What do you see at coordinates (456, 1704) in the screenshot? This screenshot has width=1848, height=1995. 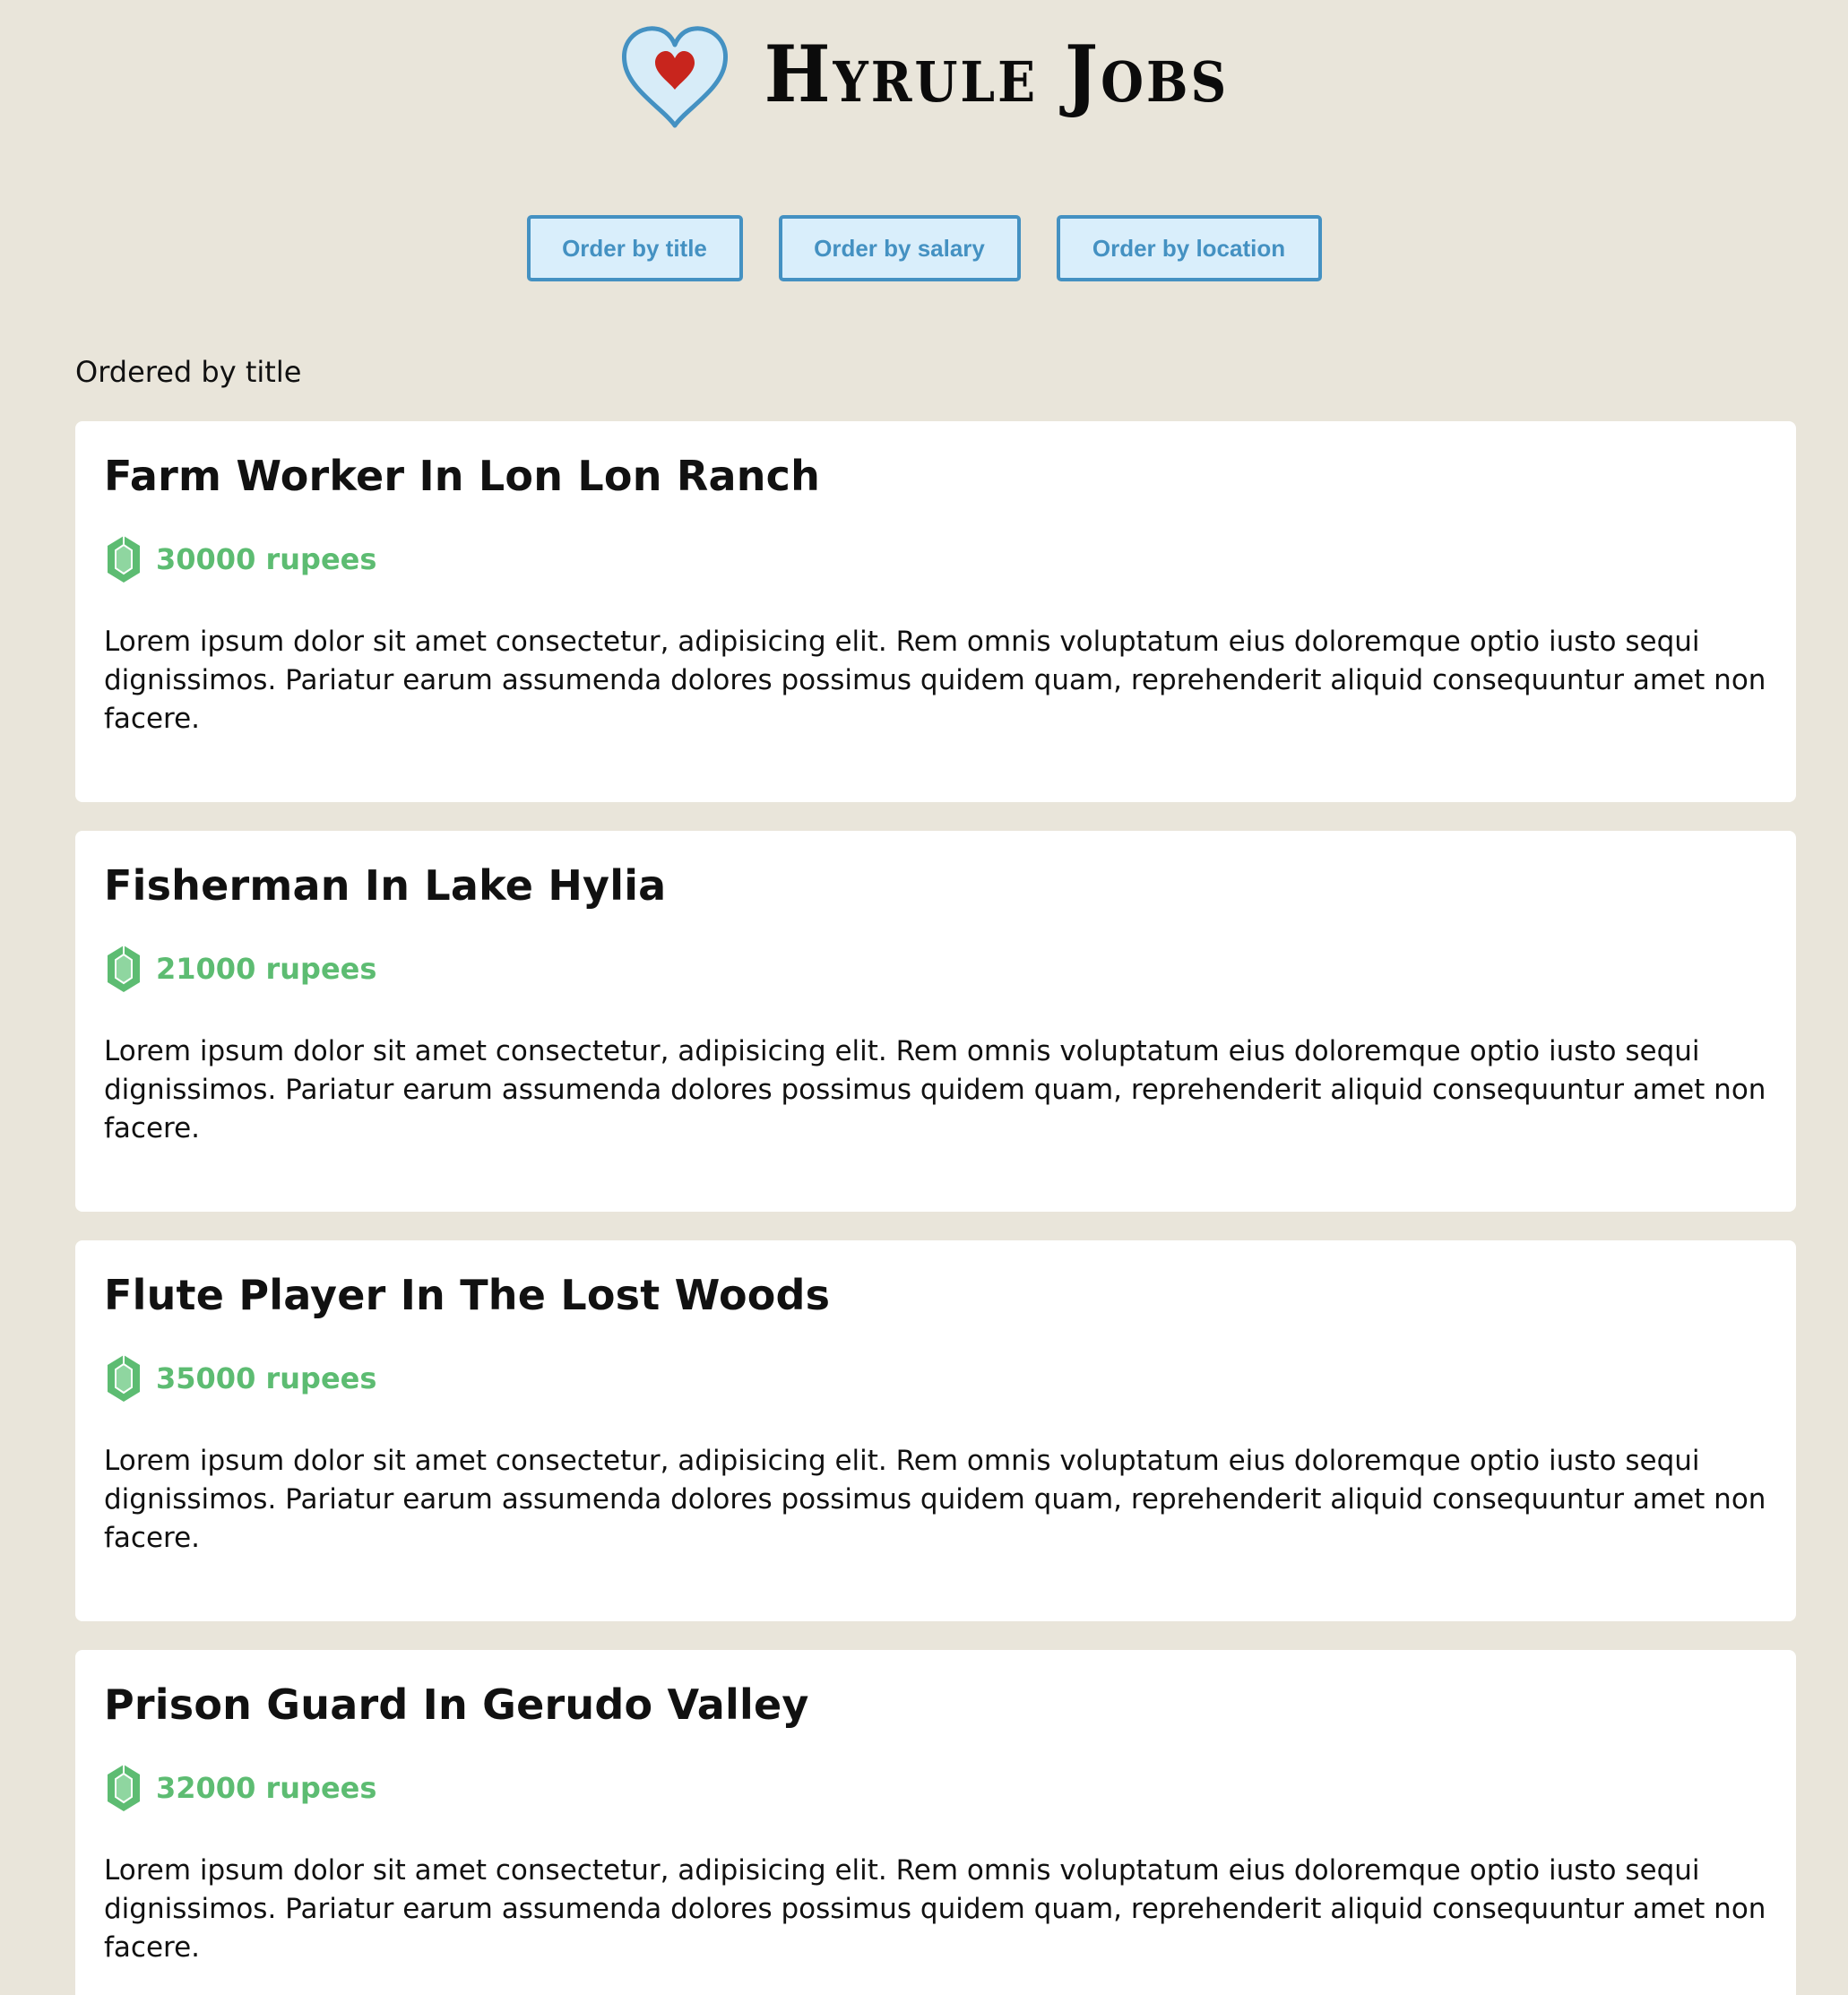 I see `job-title: Prison Guard In Gerudo Valley` at bounding box center [456, 1704].